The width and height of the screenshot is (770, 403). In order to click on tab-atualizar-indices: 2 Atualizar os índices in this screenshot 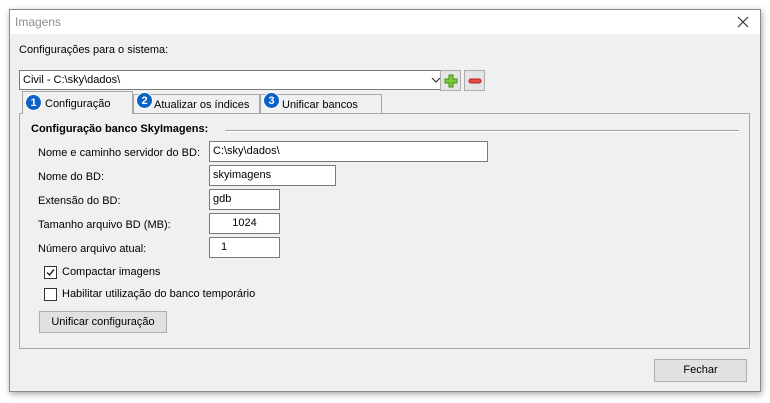, I will do `click(196, 102)`.